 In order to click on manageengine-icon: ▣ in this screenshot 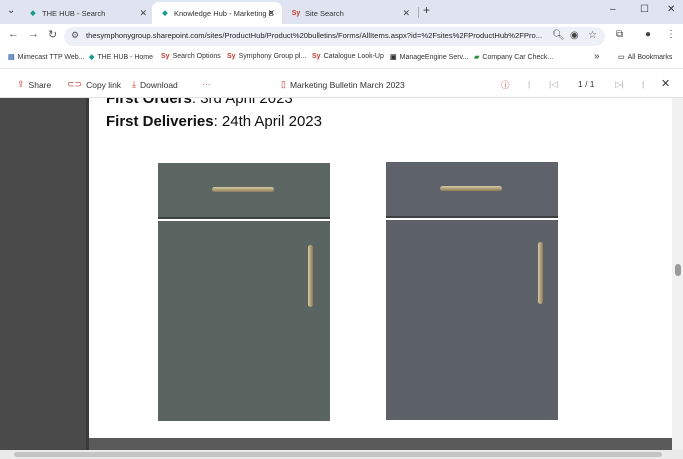, I will do `click(393, 57)`.